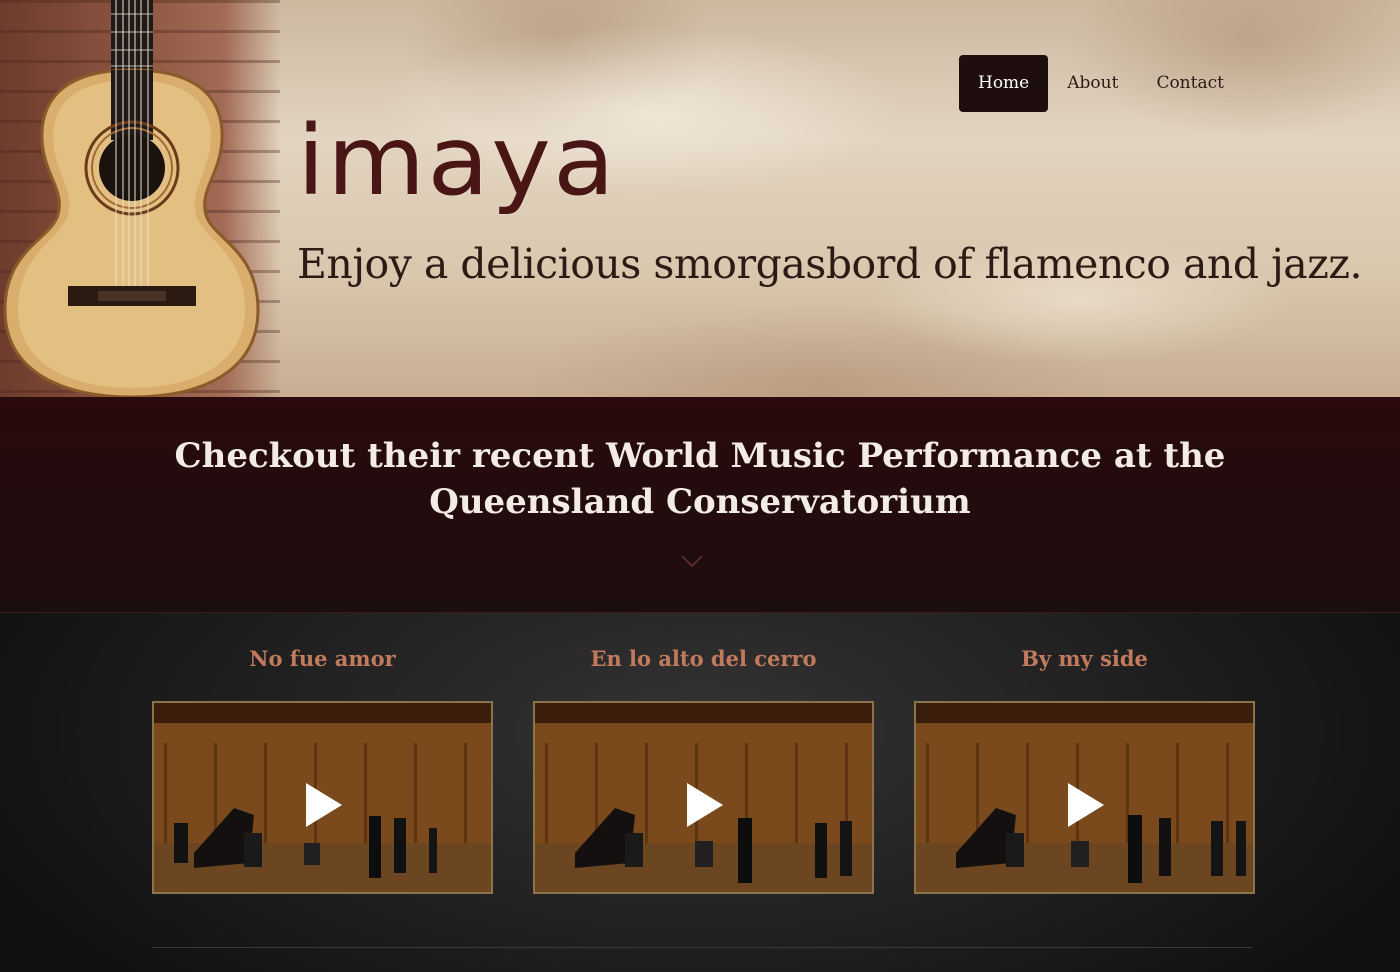  Describe the element at coordinates (1092, 83) in the screenshot. I see `nav-about-link: About` at that location.